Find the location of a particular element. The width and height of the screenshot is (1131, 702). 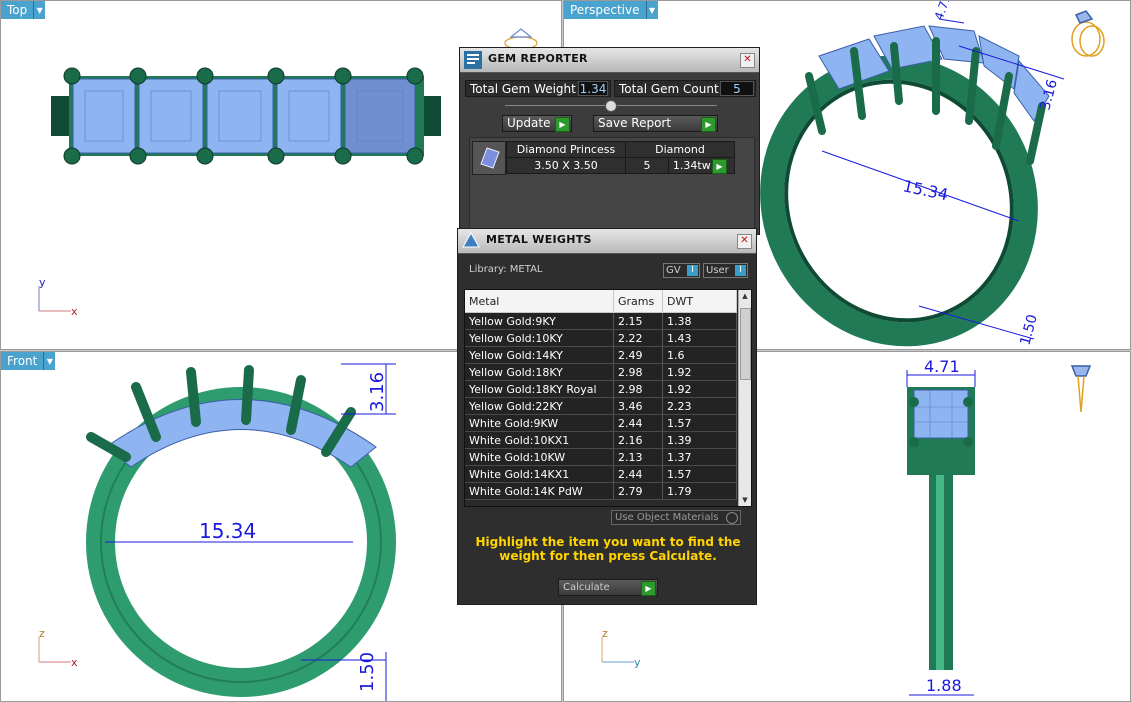

gem-thumbnail is located at coordinates (489, 158).